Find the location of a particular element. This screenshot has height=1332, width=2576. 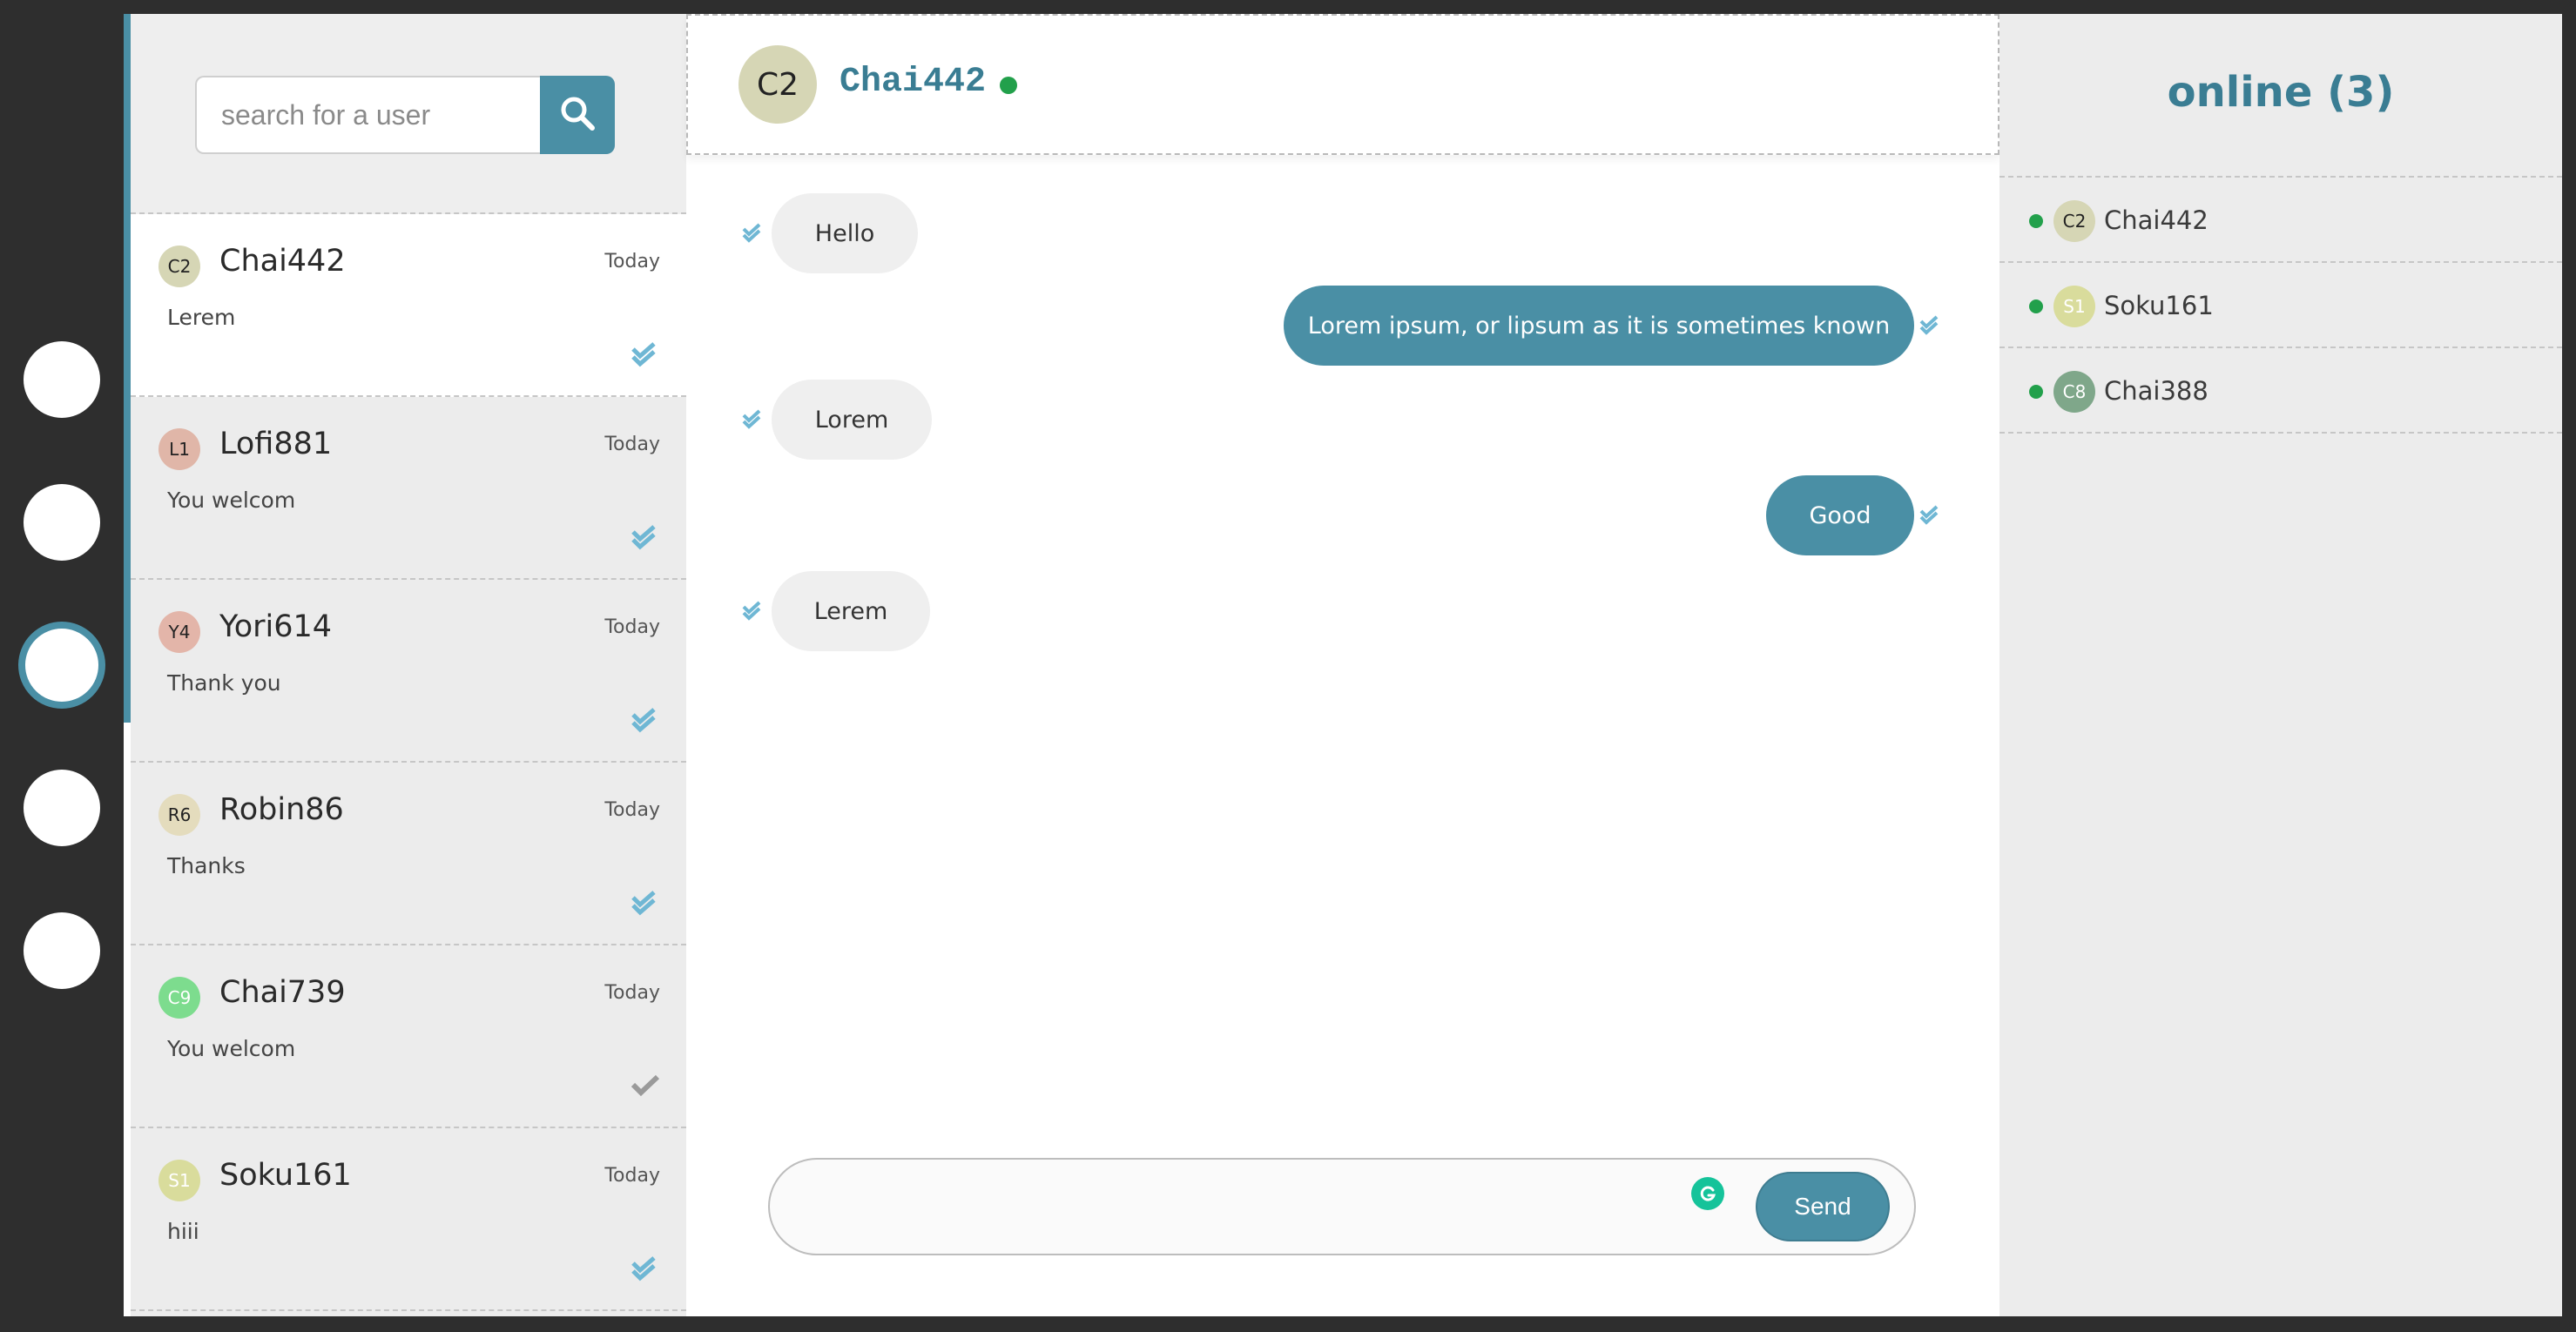

nav-rail is located at coordinates (62, 666).